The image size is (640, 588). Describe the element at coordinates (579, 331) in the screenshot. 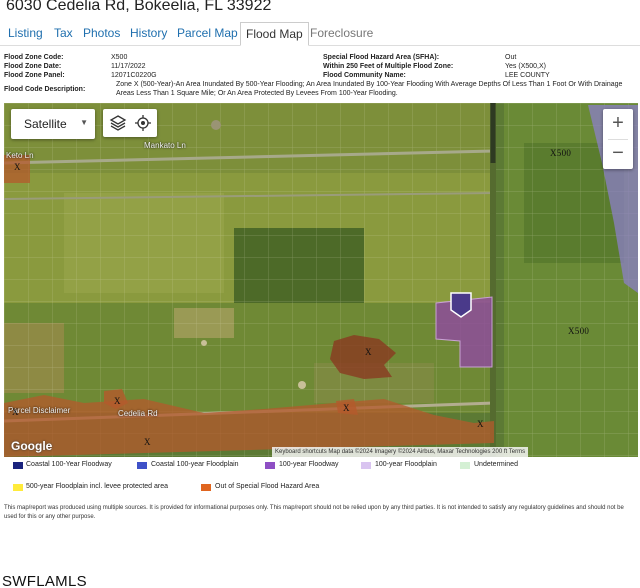

I see `zone-label-x500-right: X500` at that location.